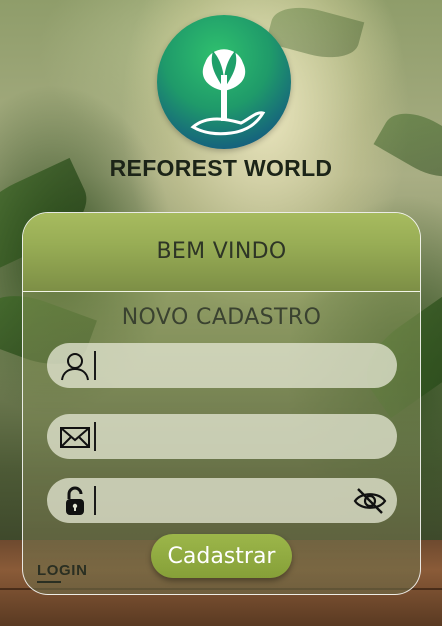  Describe the element at coordinates (370, 501) in the screenshot. I see `eye-slash-icon` at that location.